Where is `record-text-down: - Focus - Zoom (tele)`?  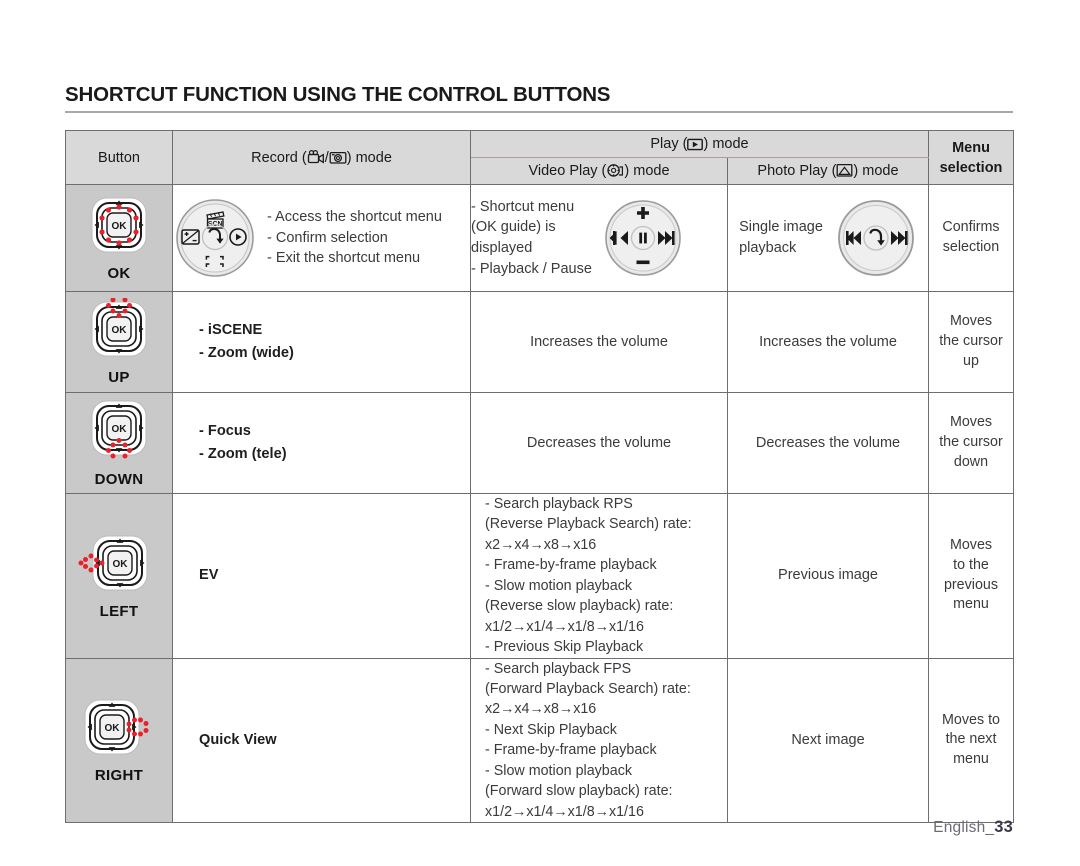 record-text-down: - Focus - Zoom (tele) is located at coordinates (243, 442).